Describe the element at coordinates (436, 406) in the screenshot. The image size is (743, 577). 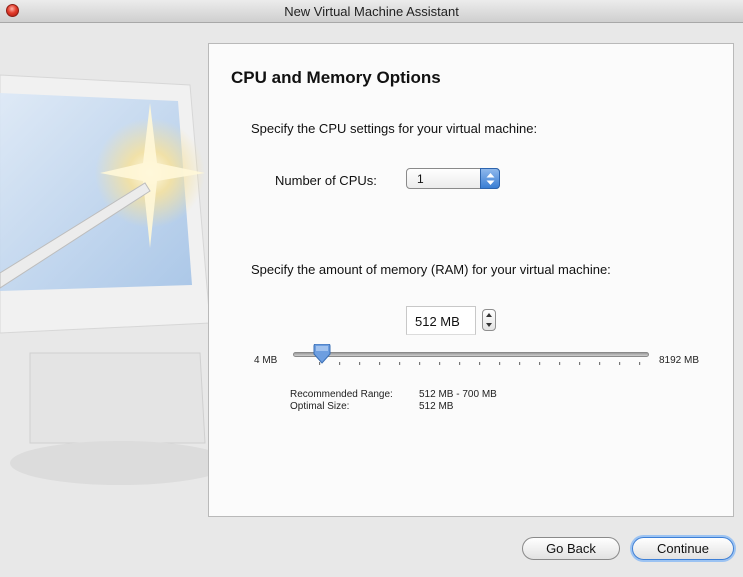
I see `optimal-size-value: 512 MB` at that location.